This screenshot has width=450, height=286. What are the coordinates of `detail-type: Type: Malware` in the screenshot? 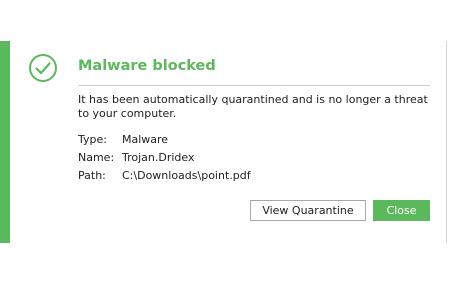 It's located at (123, 139).